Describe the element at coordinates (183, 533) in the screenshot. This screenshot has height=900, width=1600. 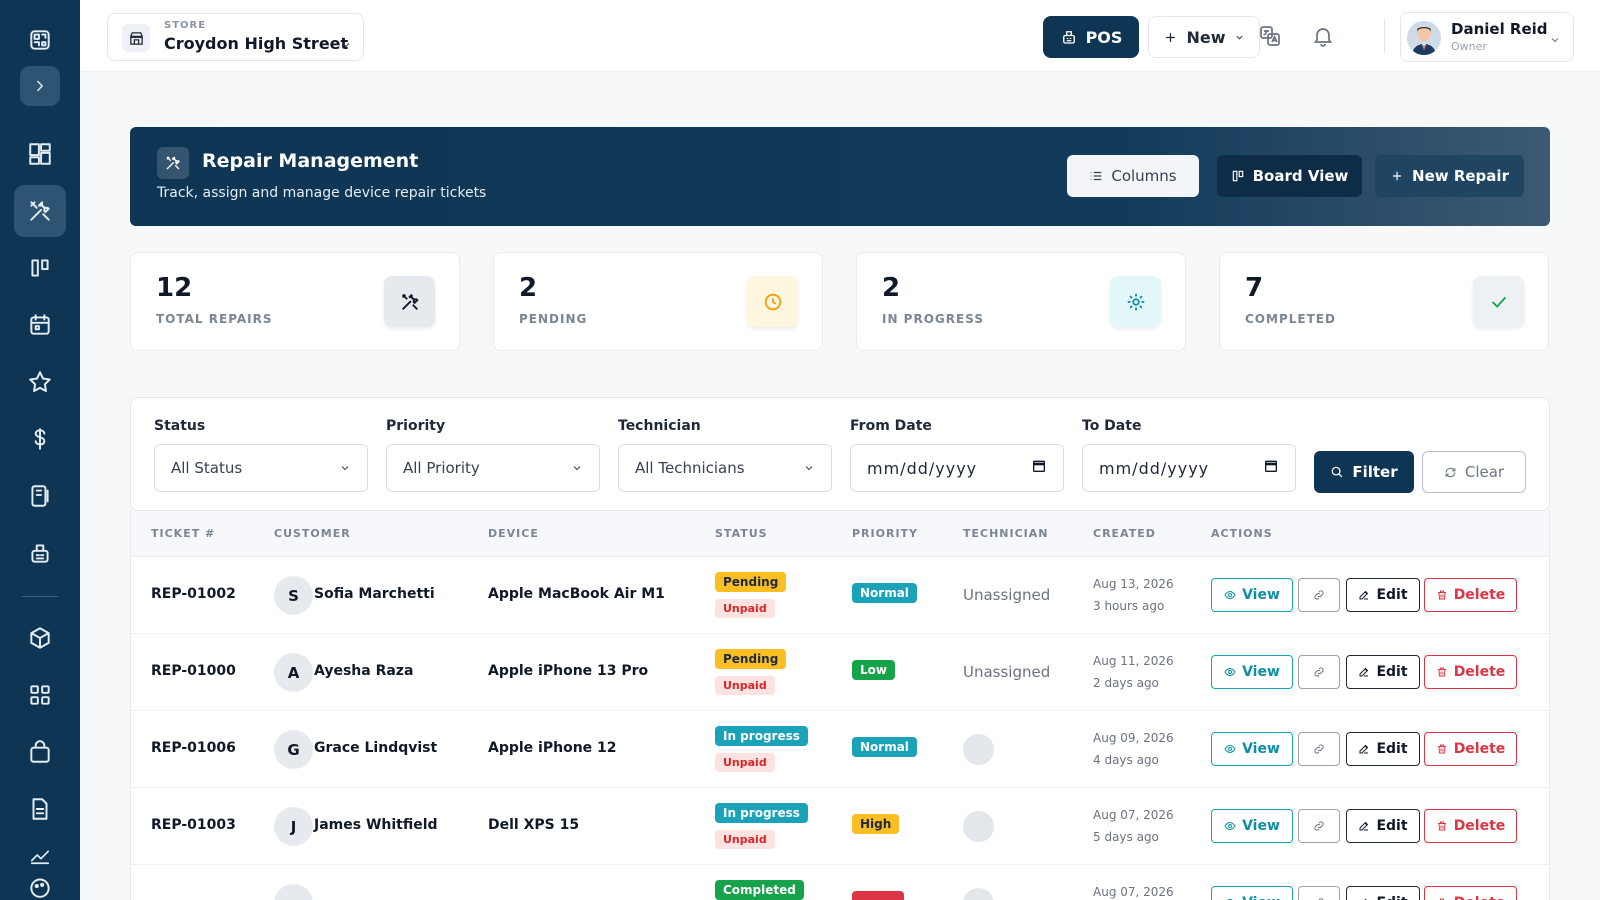
I see `column-header-ticket: TICKET #` at that location.